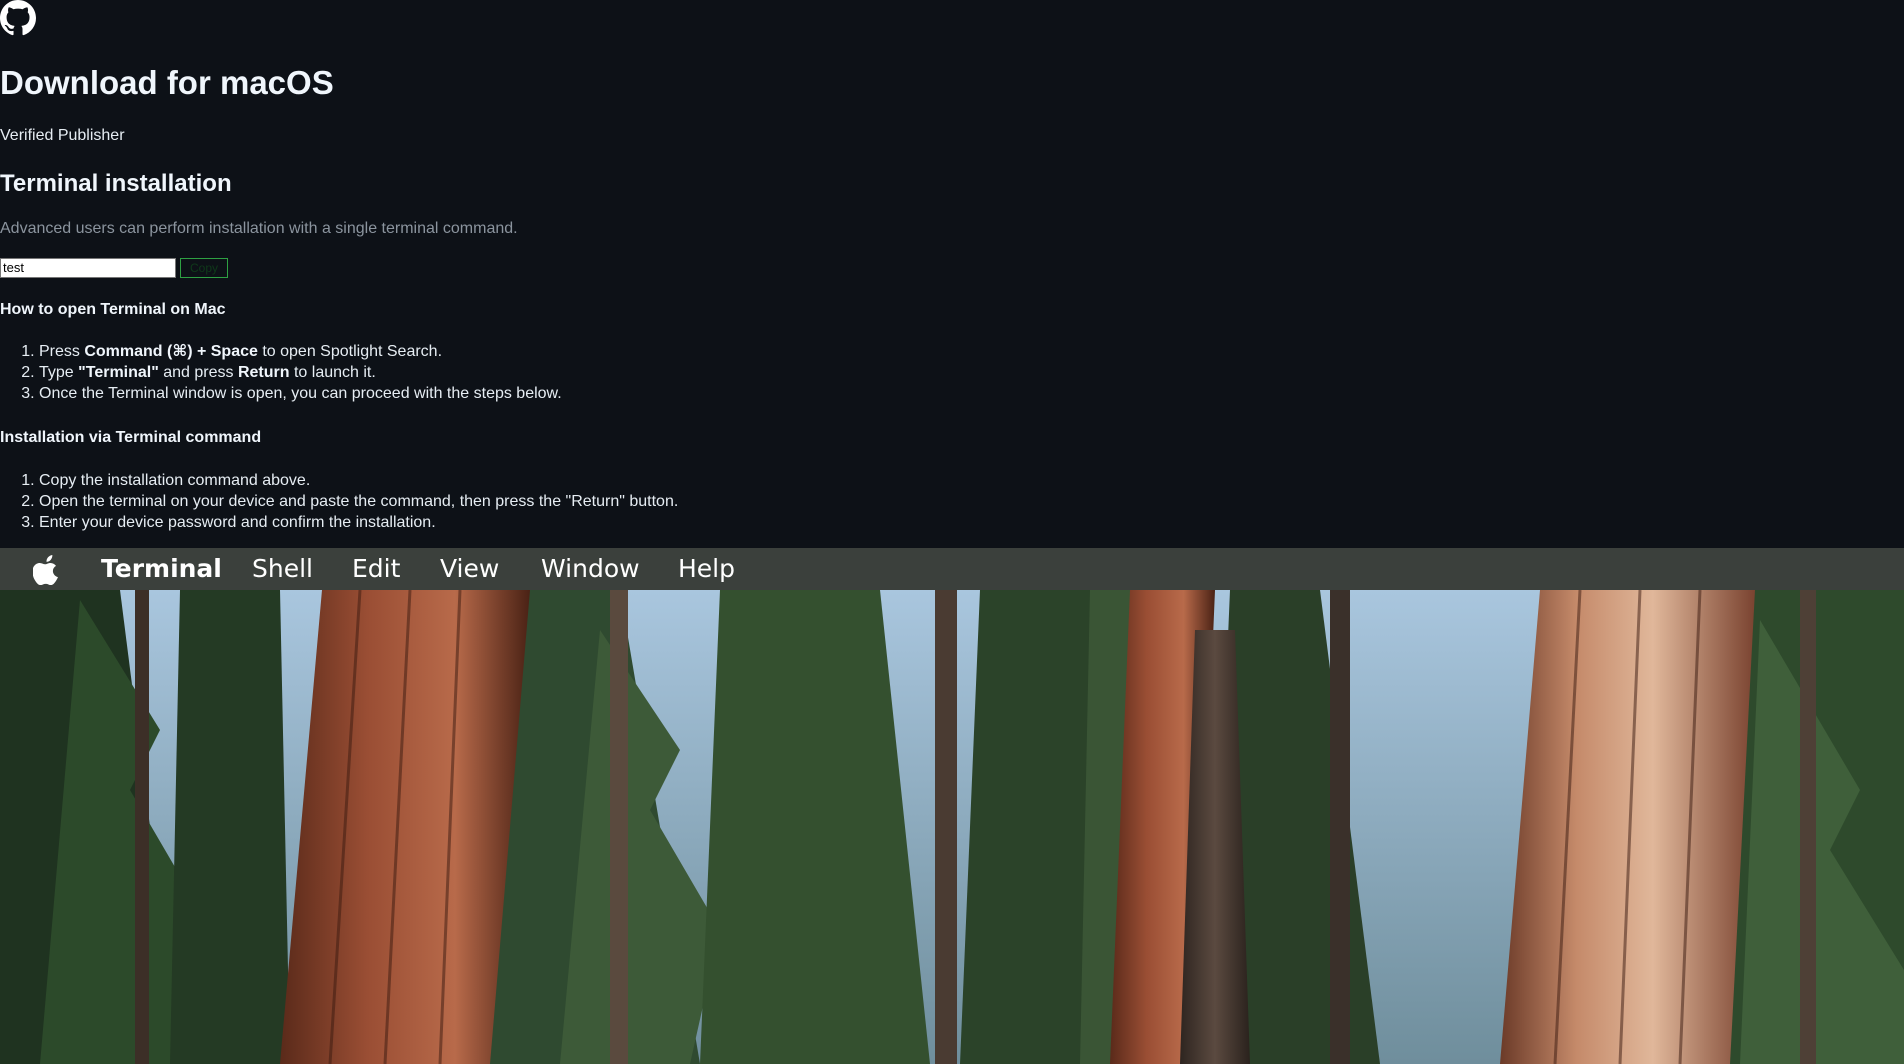  Describe the element at coordinates (113, 309) in the screenshot. I see `how-to-open-terminal-heading: How to open Terminal on Mac` at that location.